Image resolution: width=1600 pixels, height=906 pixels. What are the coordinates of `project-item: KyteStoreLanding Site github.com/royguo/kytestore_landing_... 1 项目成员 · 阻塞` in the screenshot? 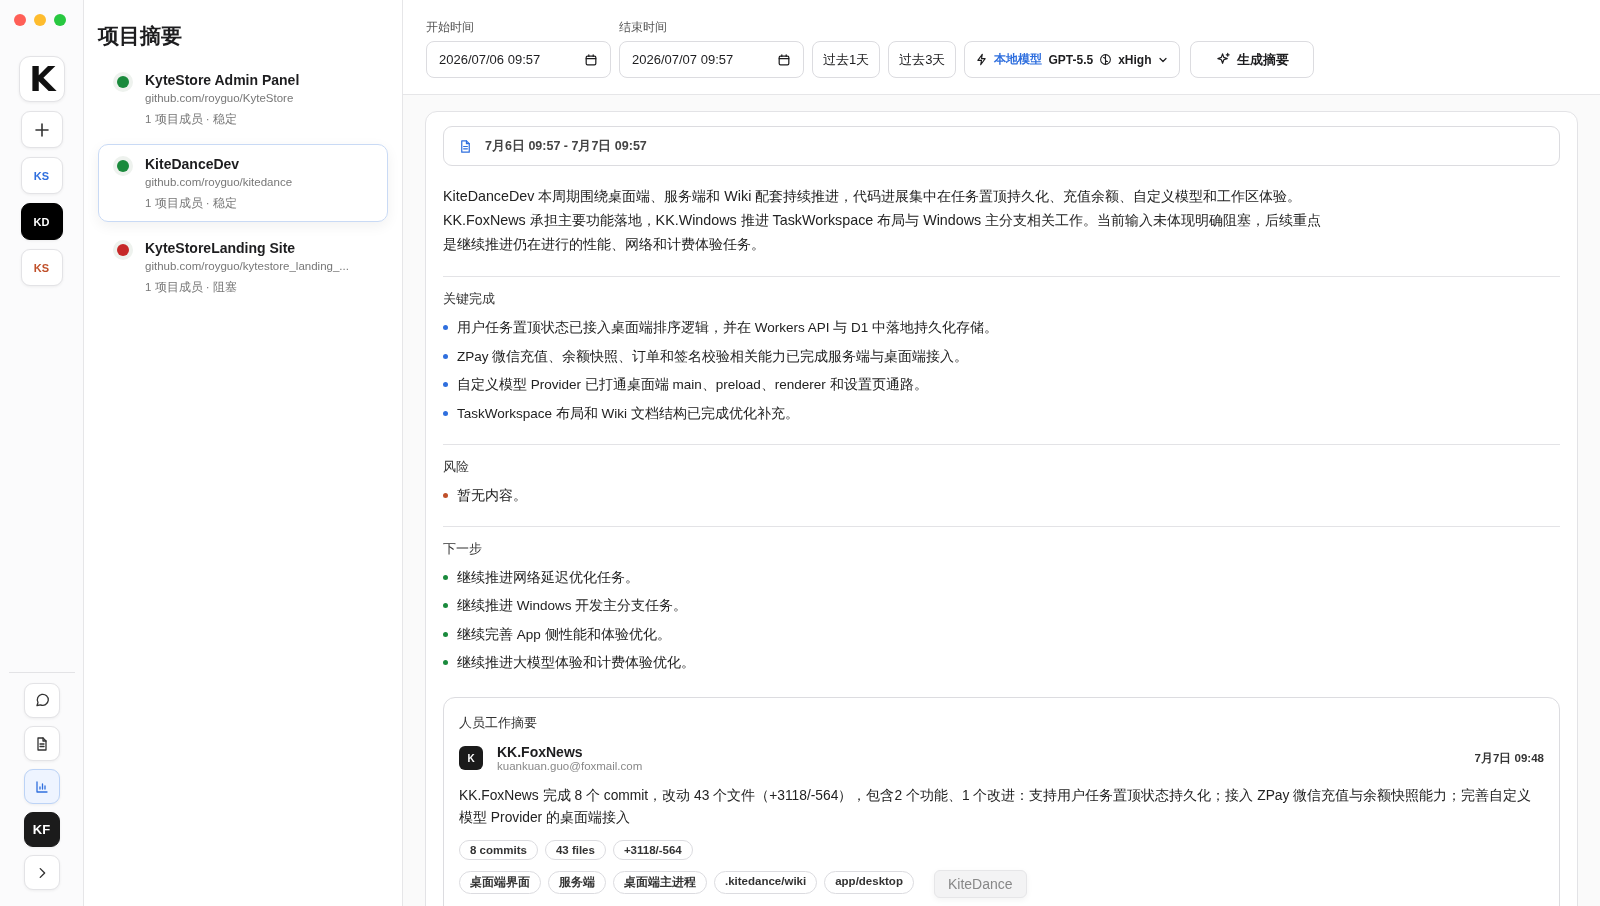 It's located at (243, 267).